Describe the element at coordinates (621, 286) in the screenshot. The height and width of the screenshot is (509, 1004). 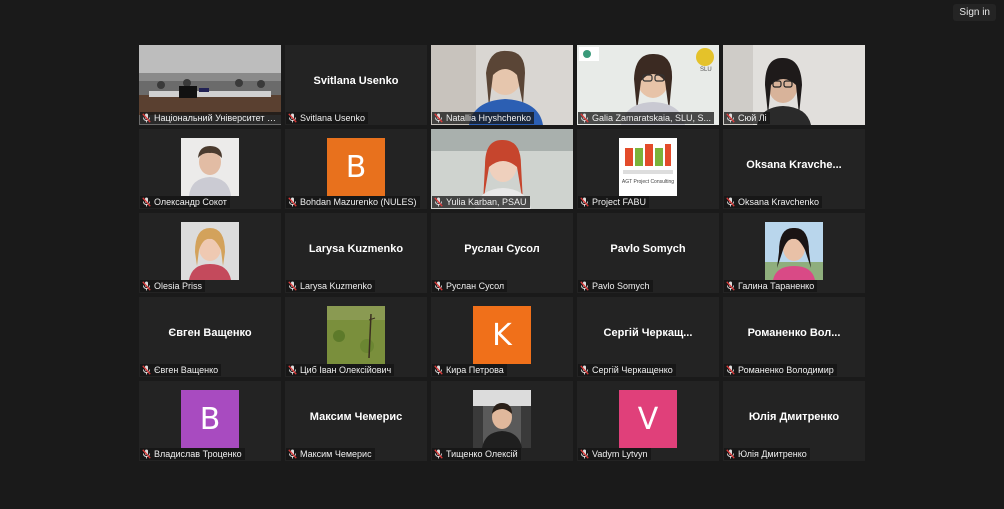
I see `participant-name: Pavlo Somych` at that location.